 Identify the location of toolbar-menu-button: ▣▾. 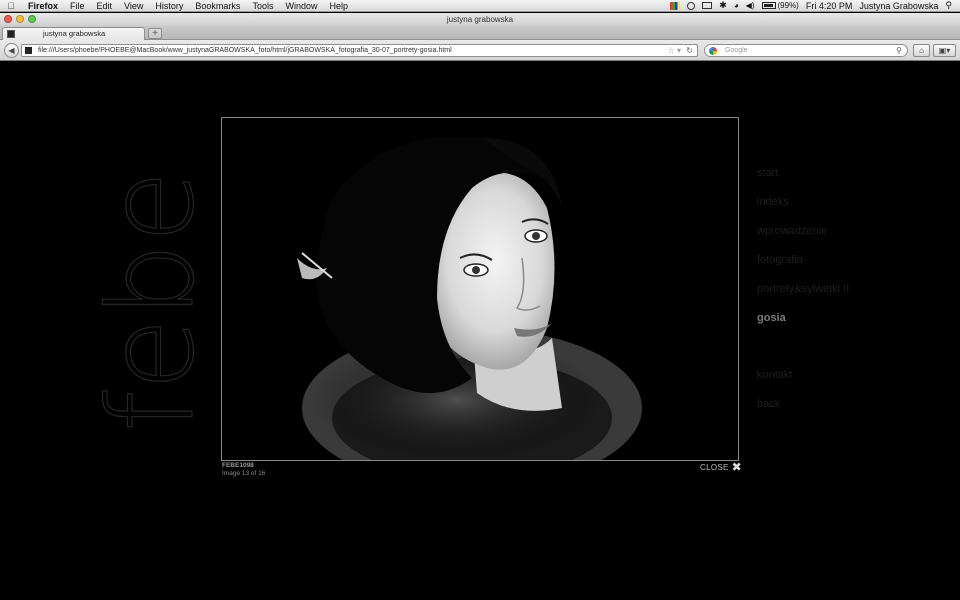
(944, 50).